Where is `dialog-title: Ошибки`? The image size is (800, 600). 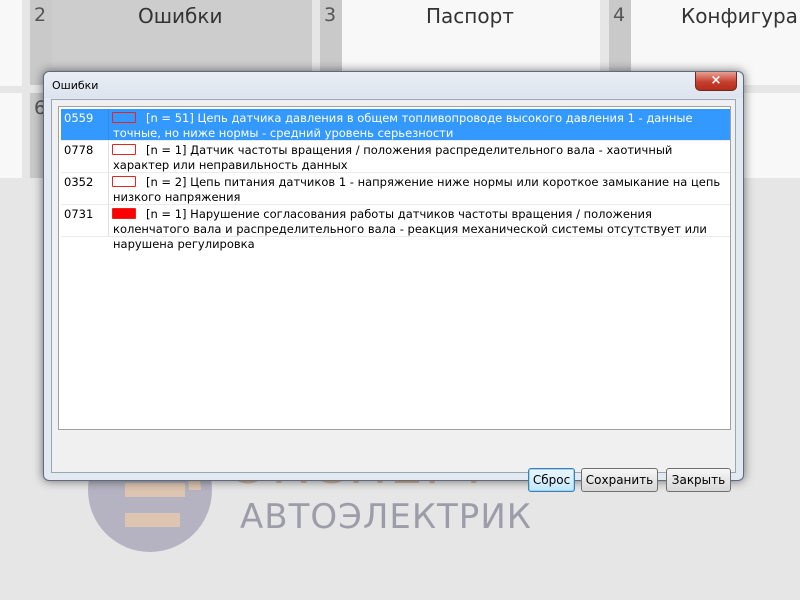
dialog-title: Ошибки is located at coordinates (75, 85).